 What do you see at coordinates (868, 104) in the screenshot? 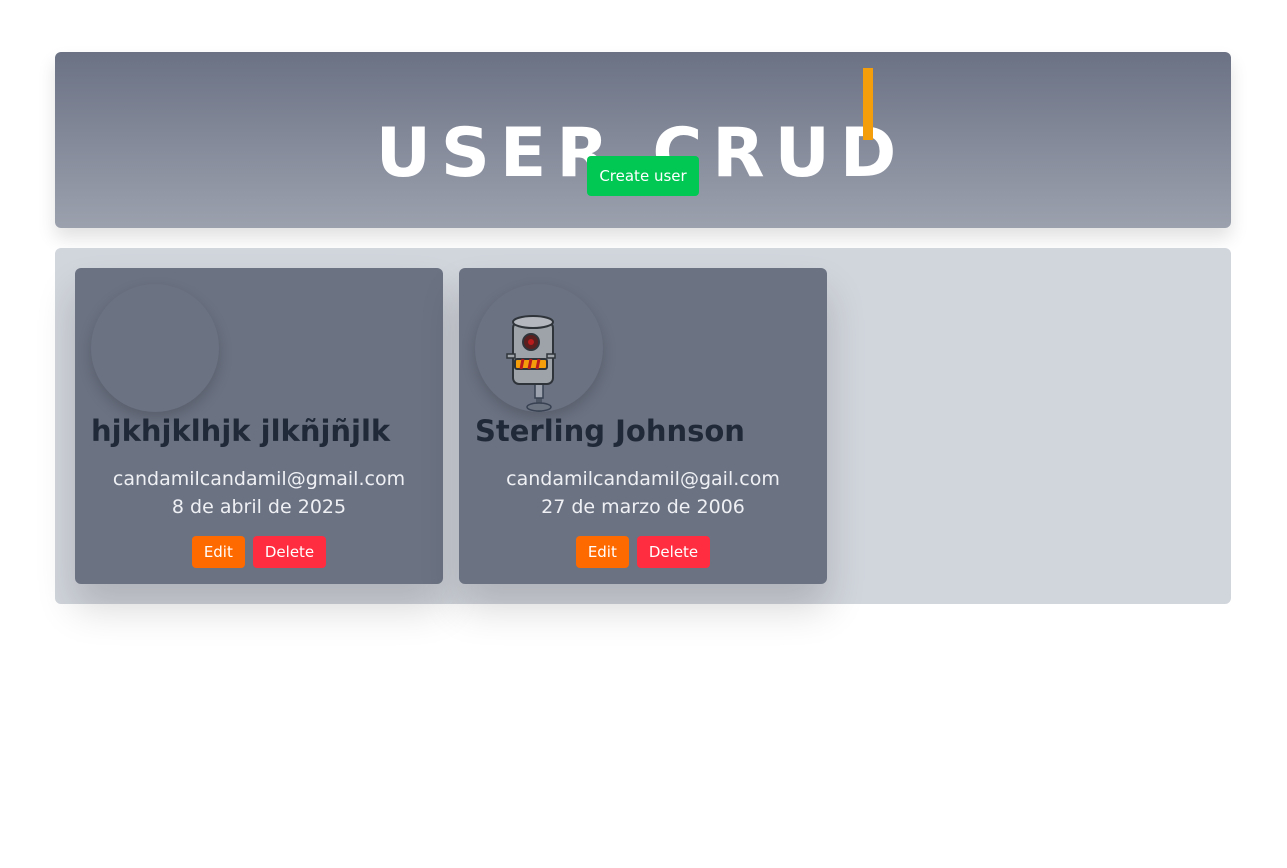
I see `typing-cursor` at bounding box center [868, 104].